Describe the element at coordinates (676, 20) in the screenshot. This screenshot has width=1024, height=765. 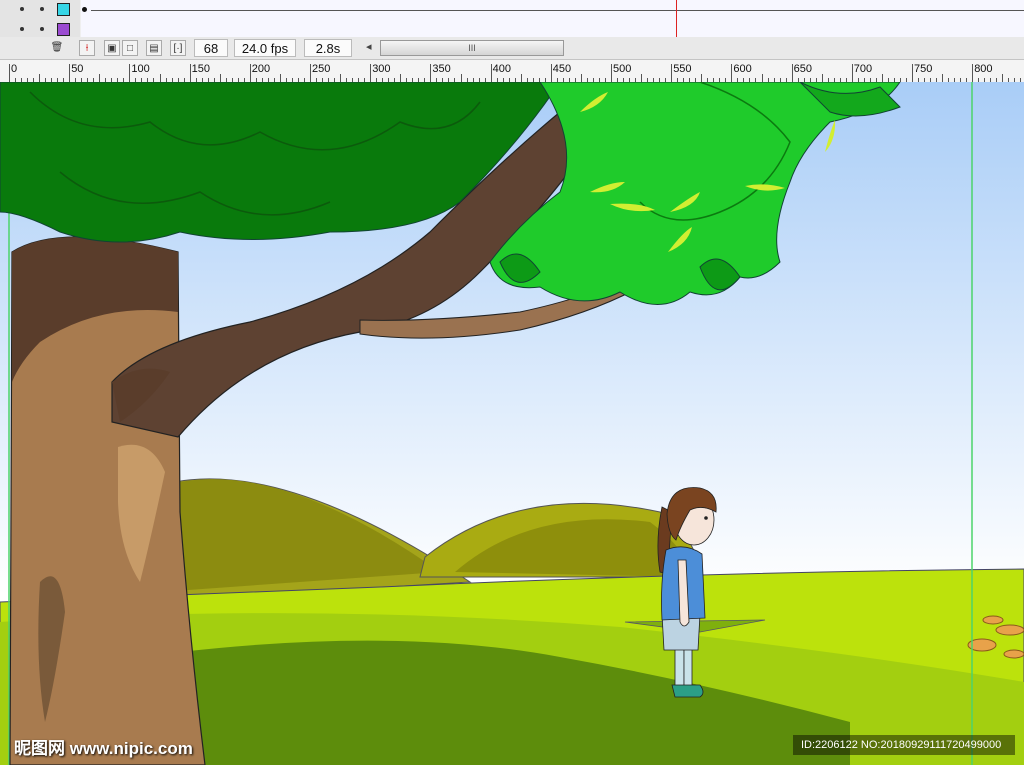
I see `playhead` at that location.